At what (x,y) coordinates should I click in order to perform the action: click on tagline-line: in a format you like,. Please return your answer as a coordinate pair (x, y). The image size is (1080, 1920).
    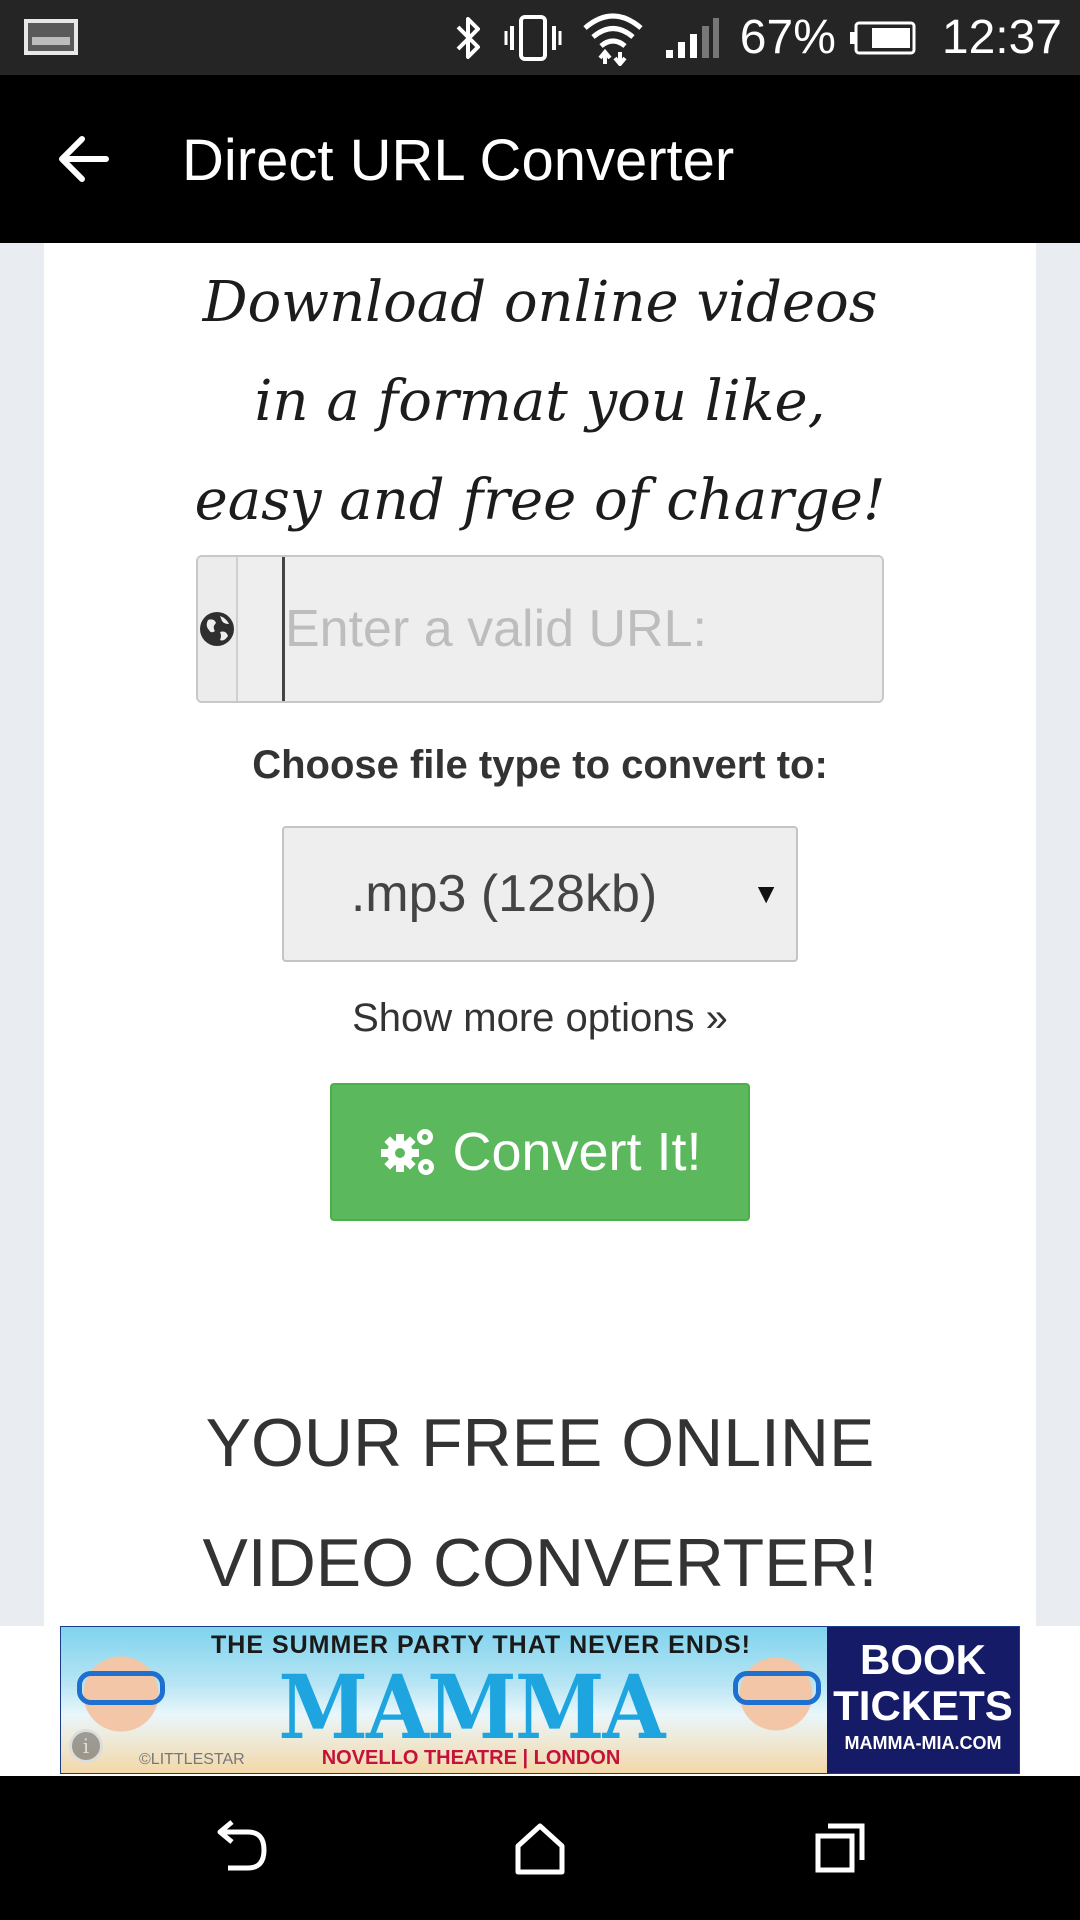
    Looking at the image, I should click on (540, 401).